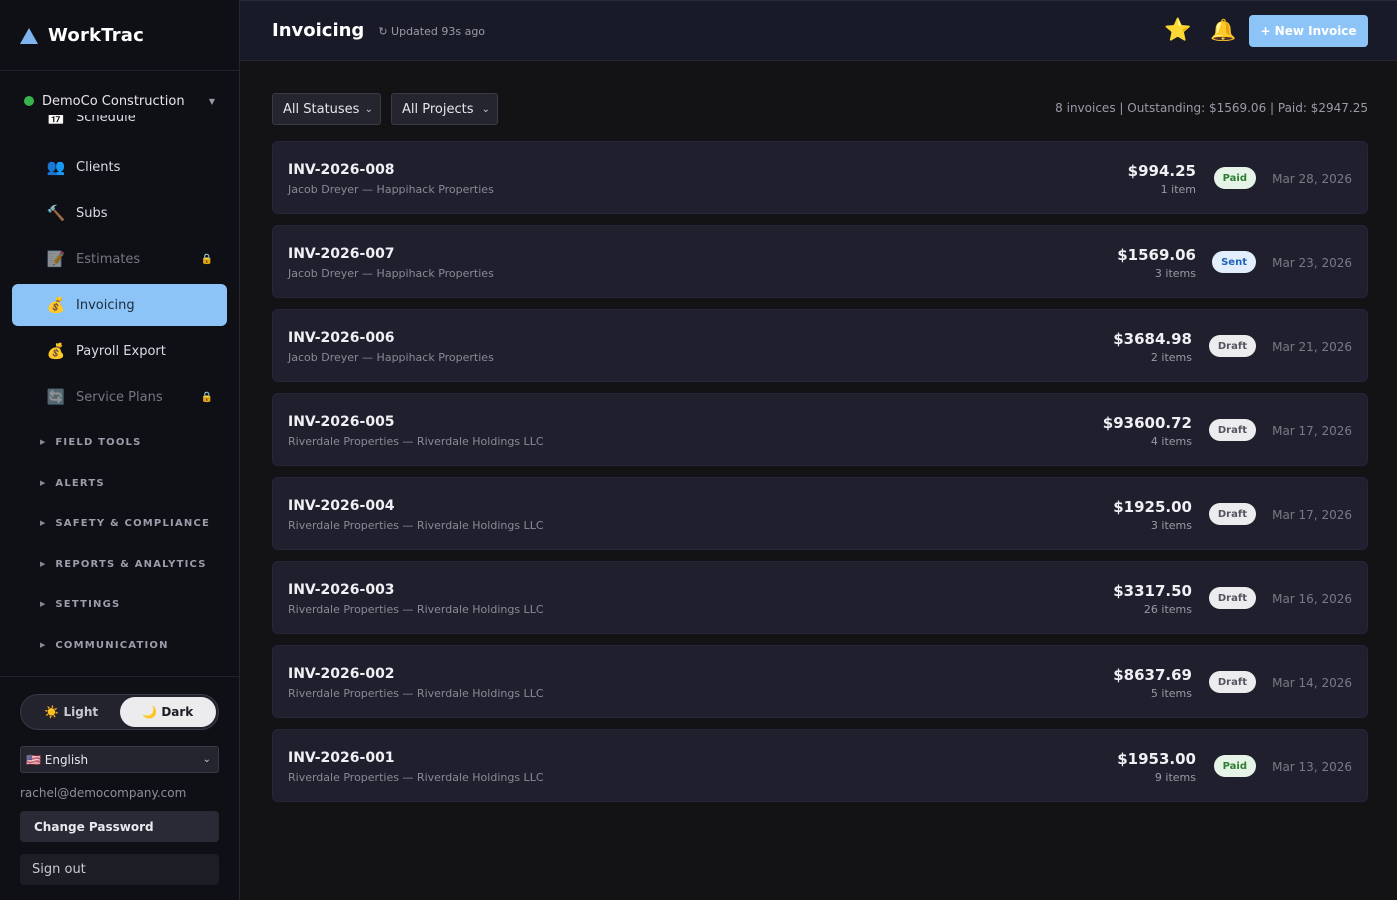 Image resolution: width=1397 pixels, height=900 pixels. Describe the element at coordinates (108, 259) in the screenshot. I see `sidebar-item-label: Estimates` at that location.